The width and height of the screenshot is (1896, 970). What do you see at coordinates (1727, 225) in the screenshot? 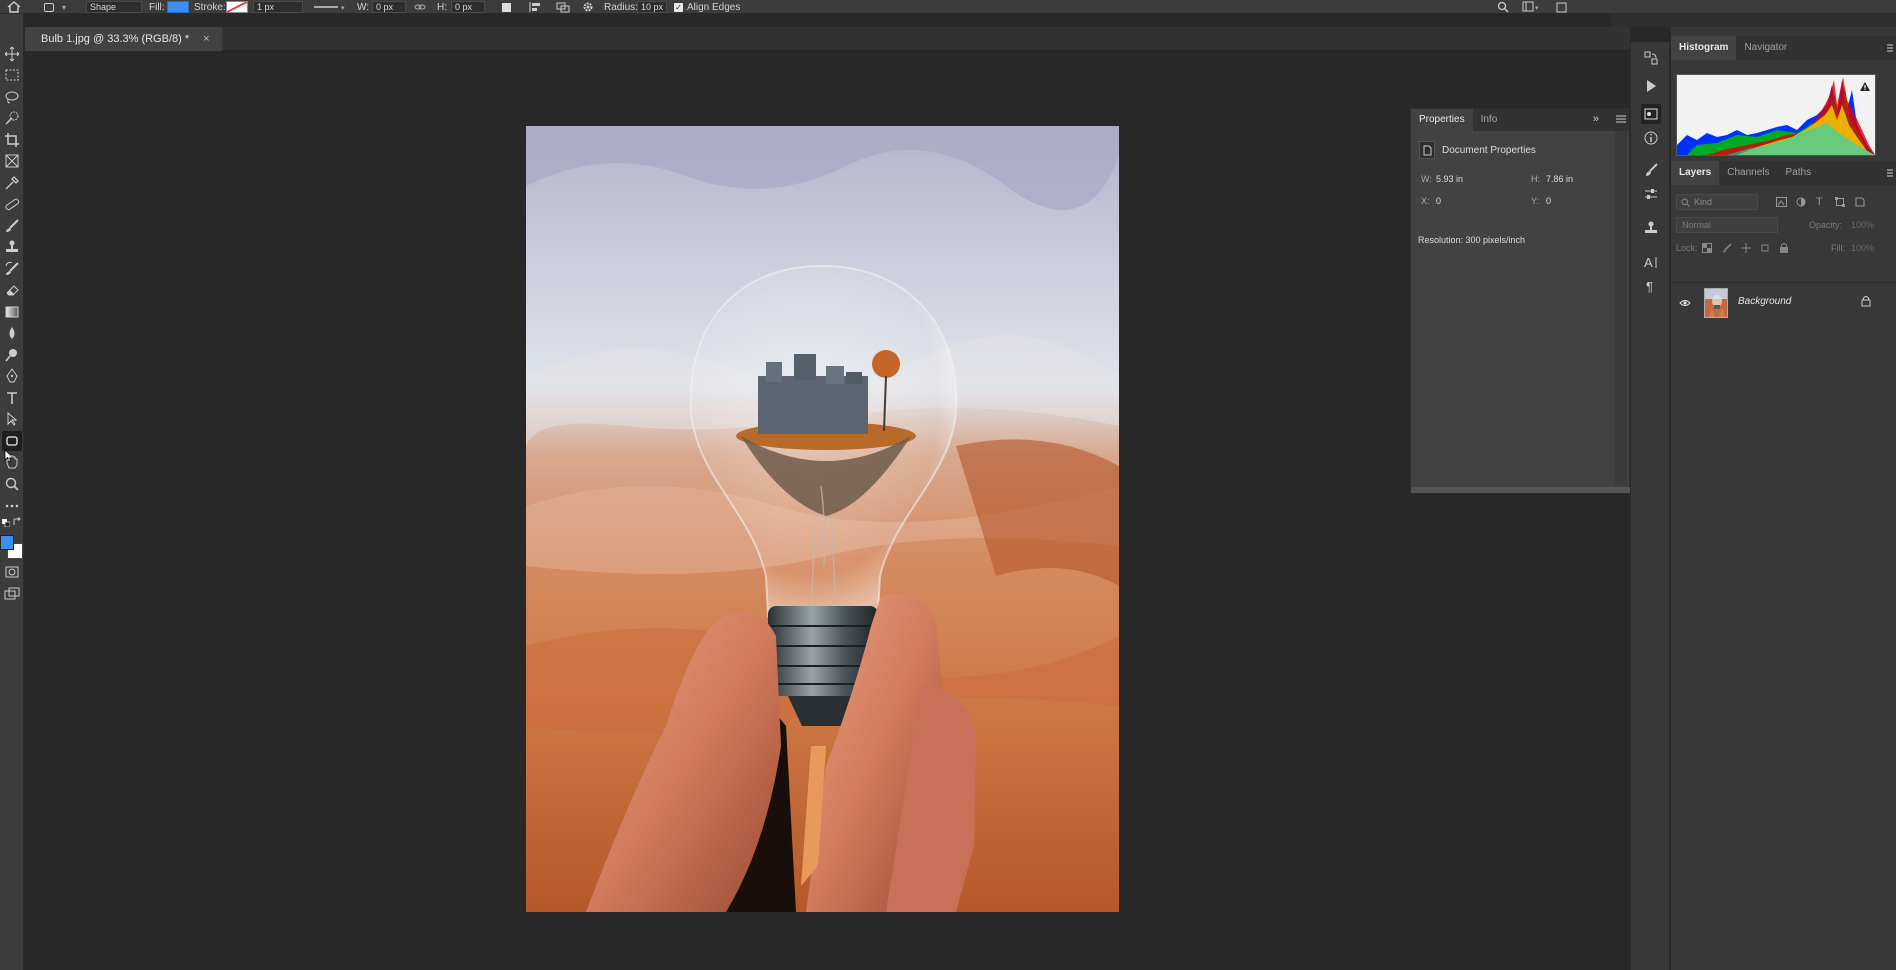
I see `blend-mode-dropdown: Normal` at bounding box center [1727, 225].